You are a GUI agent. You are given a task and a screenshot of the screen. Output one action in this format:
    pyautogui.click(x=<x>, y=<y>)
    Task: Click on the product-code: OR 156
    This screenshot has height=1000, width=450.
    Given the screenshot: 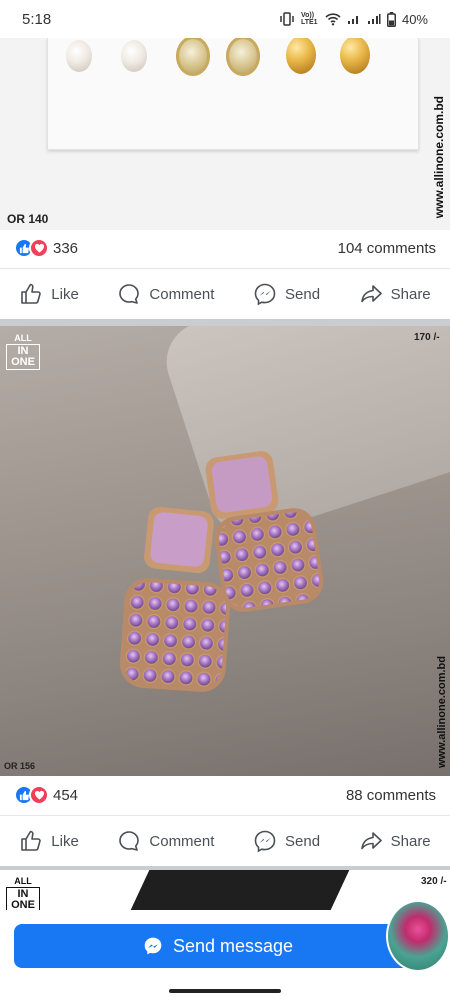 What is the action you would take?
    pyautogui.click(x=20, y=766)
    